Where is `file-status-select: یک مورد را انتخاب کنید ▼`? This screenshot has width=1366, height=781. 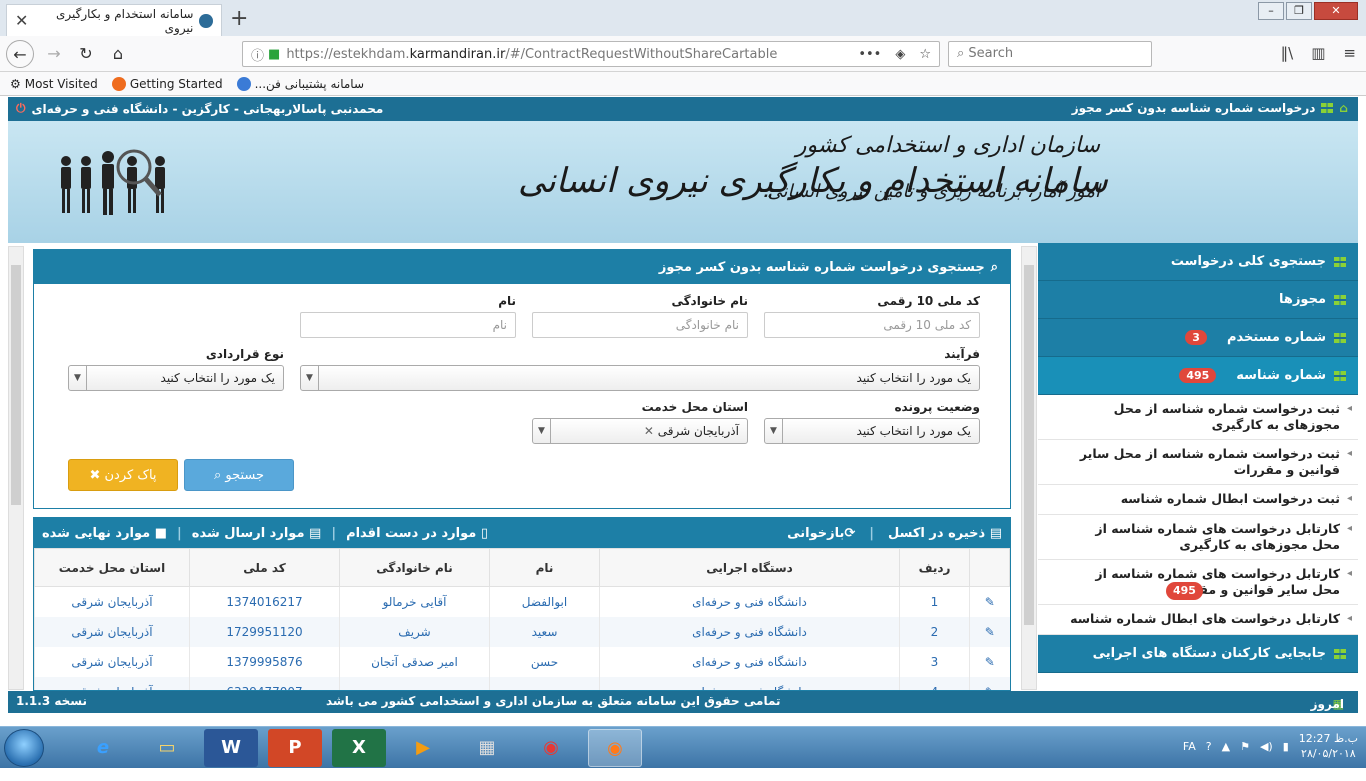
file-status-select: یک مورد را انتخاب کنید ▼ is located at coordinates (872, 431).